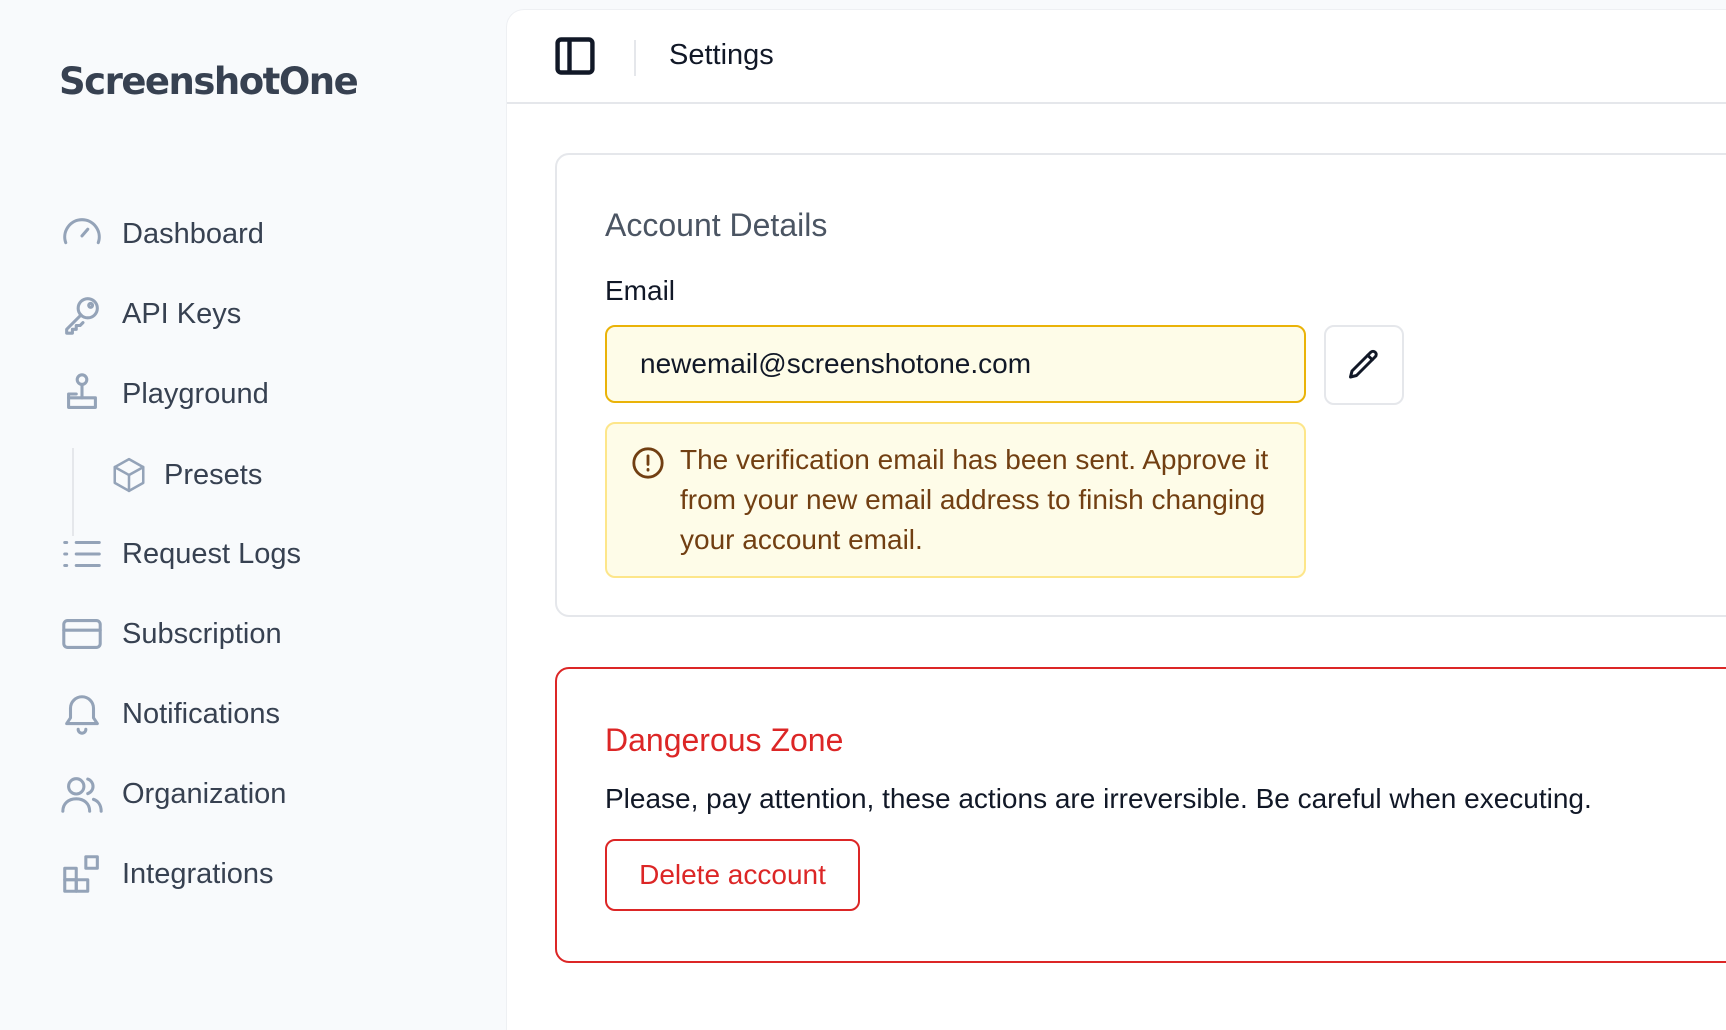  What do you see at coordinates (82, 874) in the screenshot?
I see `puzzle-blocks-icon` at bounding box center [82, 874].